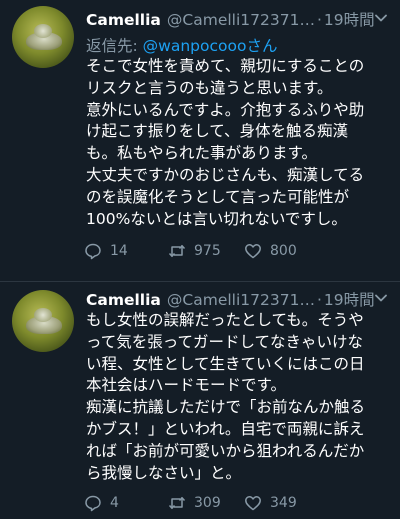 This screenshot has width=400, height=519. I want to click on retweet-button: 309, so click(206, 503).